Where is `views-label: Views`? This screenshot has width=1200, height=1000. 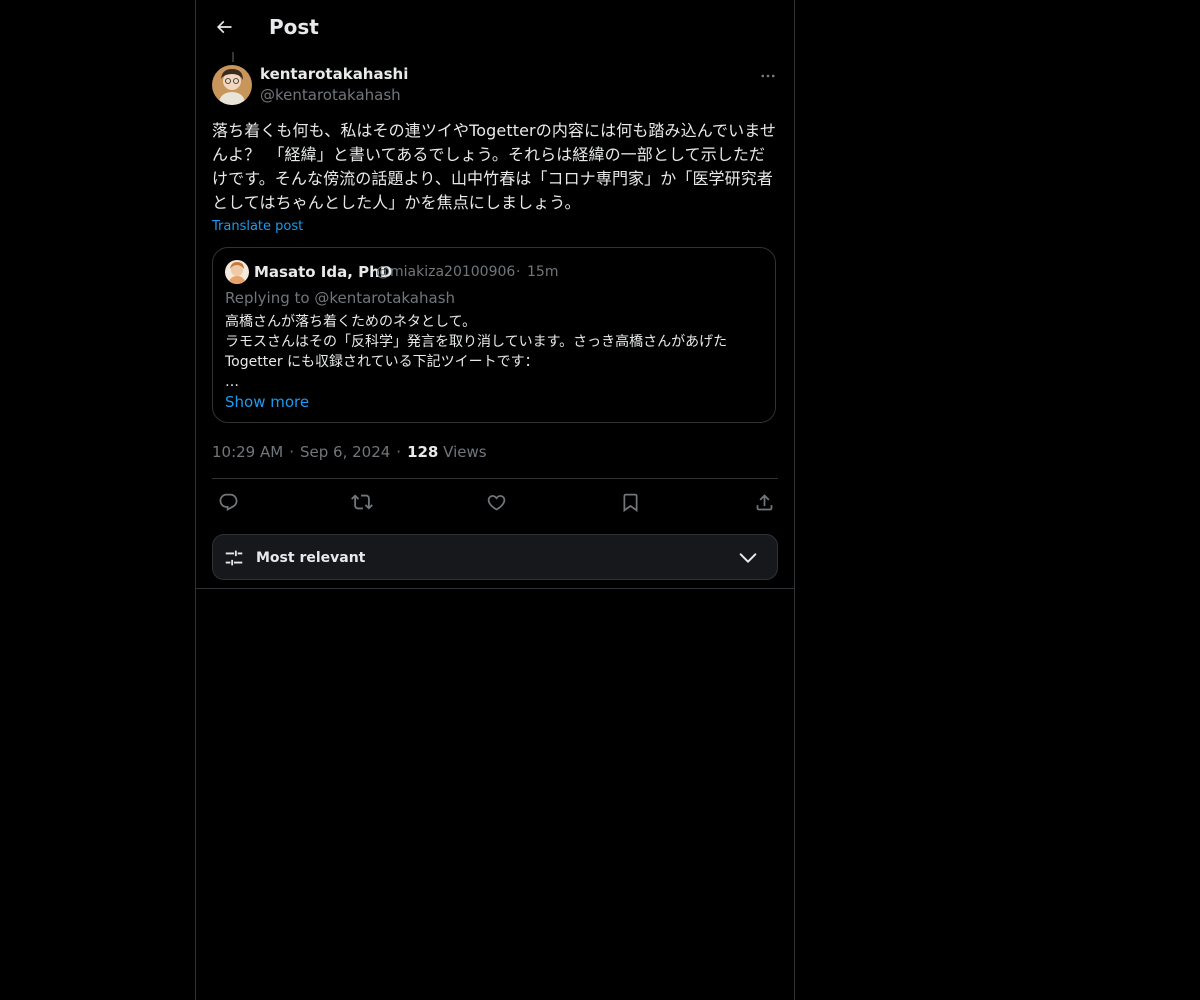 views-label: Views is located at coordinates (465, 452).